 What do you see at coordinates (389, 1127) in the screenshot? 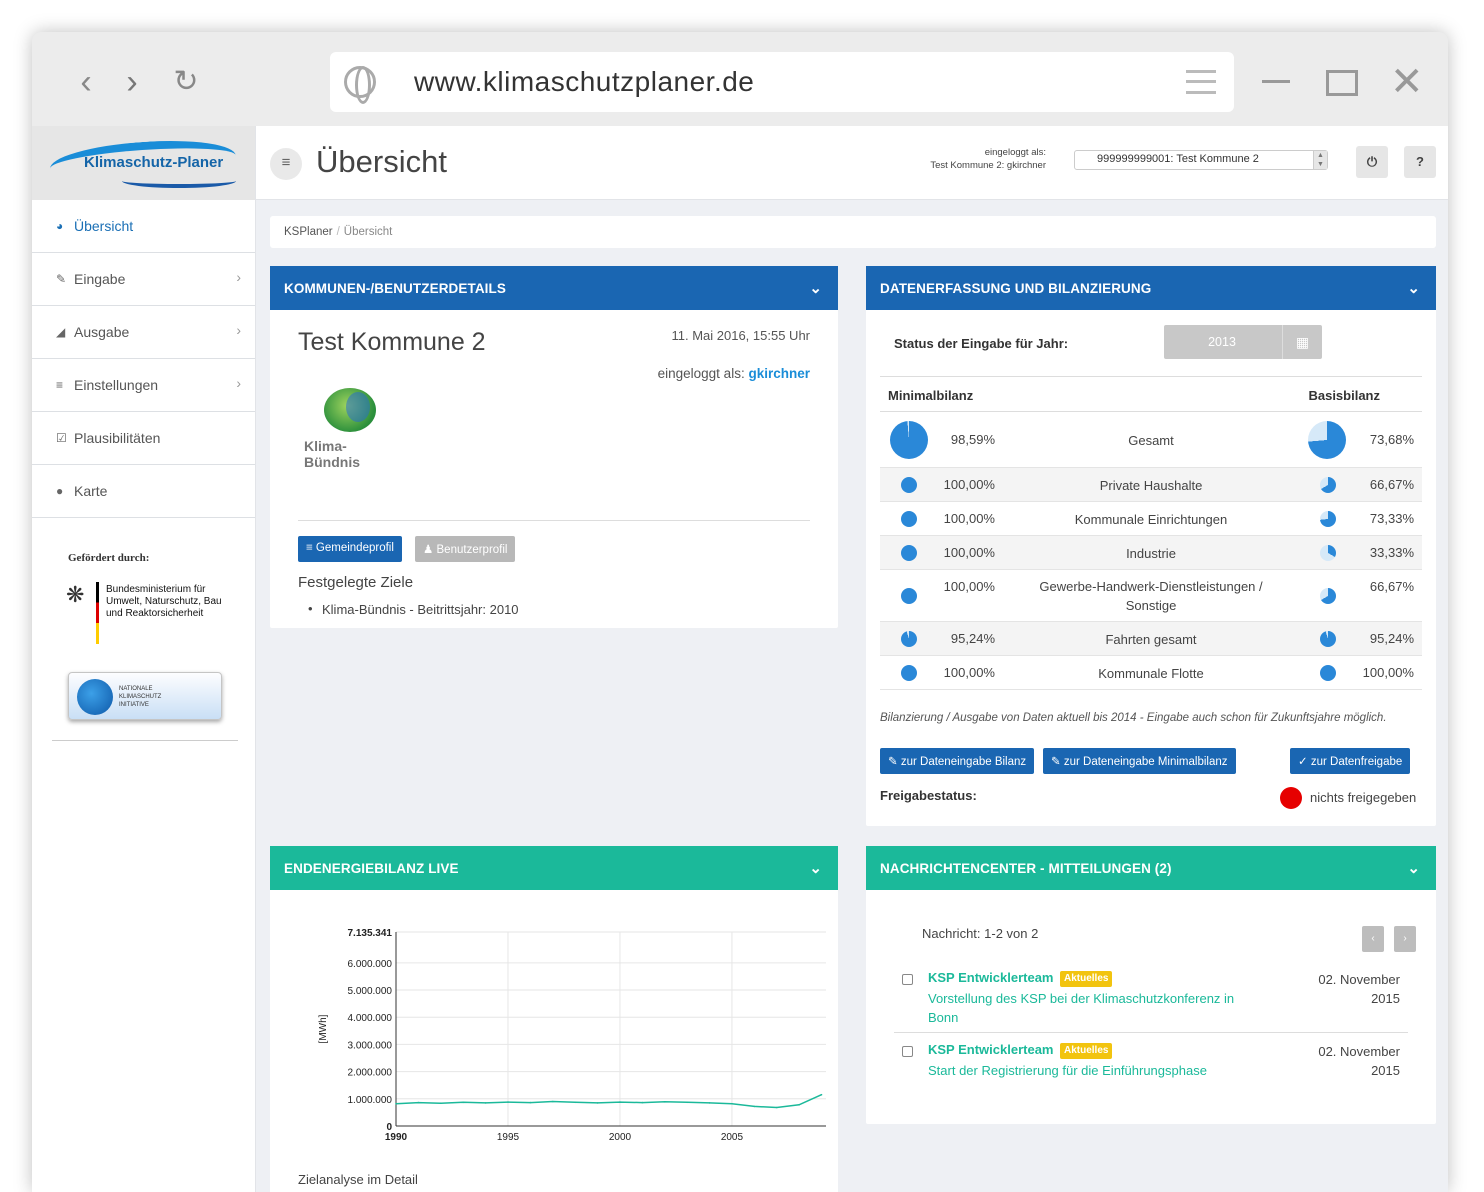
I see `y-tick-label: 0` at bounding box center [389, 1127].